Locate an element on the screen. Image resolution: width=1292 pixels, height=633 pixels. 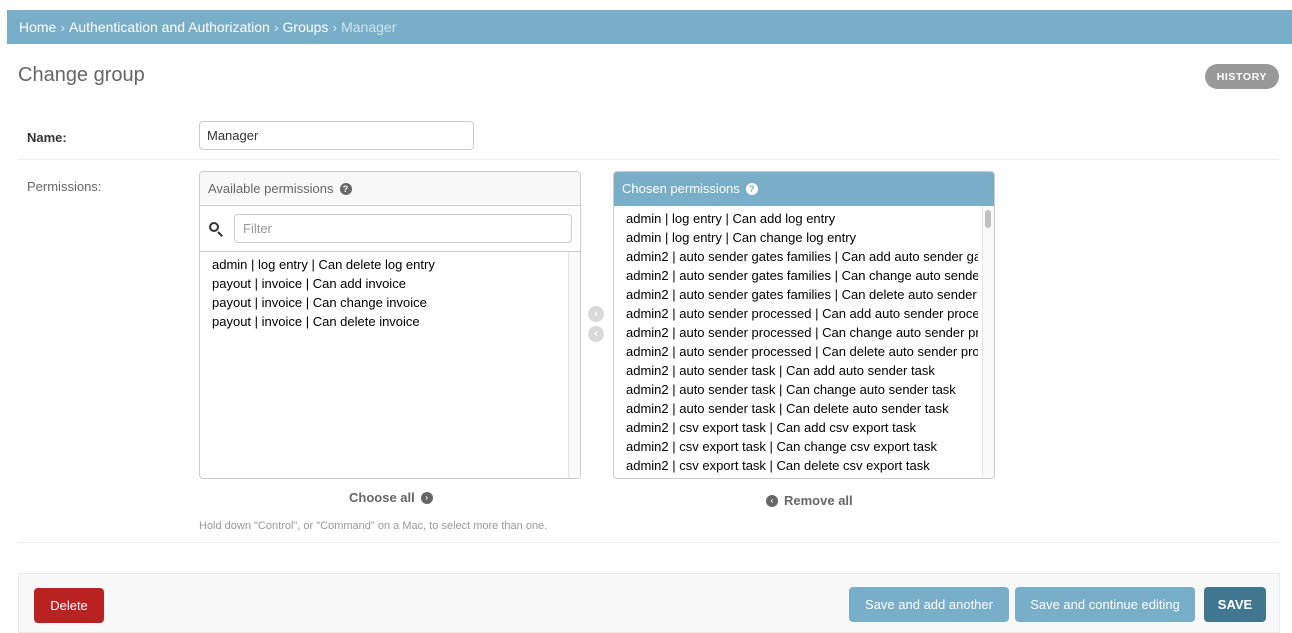
remove-all-link: ‹ Remove all is located at coordinates (809, 500).